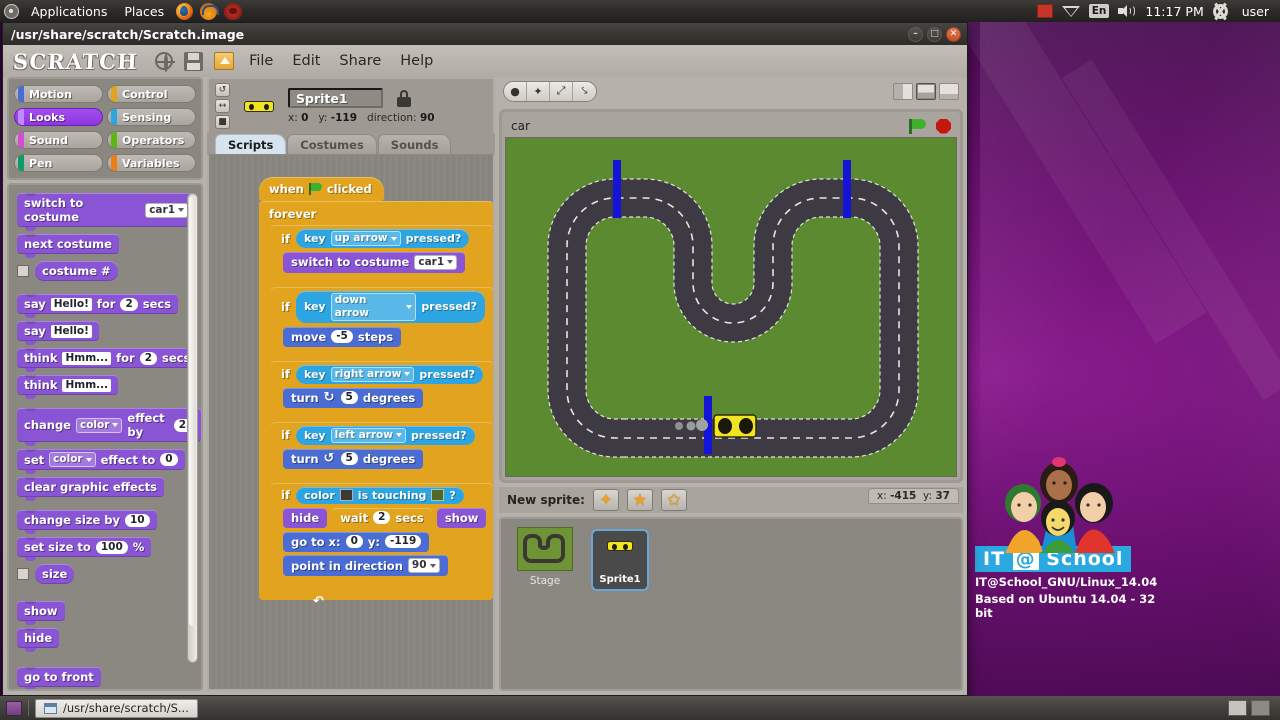 Image resolution: width=1280 pixels, height=720 pixels. What do you see at coordinates (87, 522) in the screenshot?
I see `palette-block-change-size-by: change size by 10` at bounding box center [87, 522].